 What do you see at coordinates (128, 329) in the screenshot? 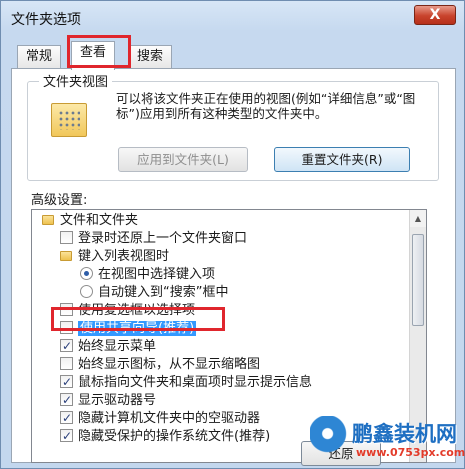
I see `list-item-selected: 使用共享向导(推荐)` at bounding box center [128, 329].